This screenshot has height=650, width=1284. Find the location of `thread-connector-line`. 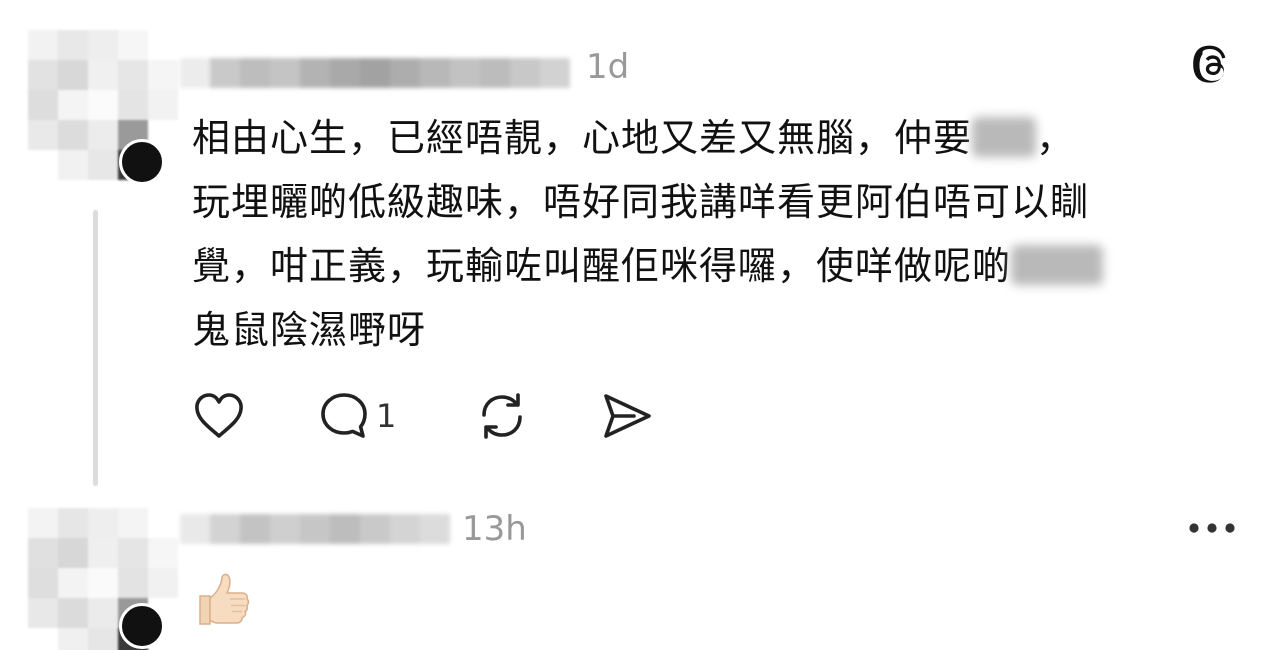

thread-connector-line is located at coordinates (95, 348).